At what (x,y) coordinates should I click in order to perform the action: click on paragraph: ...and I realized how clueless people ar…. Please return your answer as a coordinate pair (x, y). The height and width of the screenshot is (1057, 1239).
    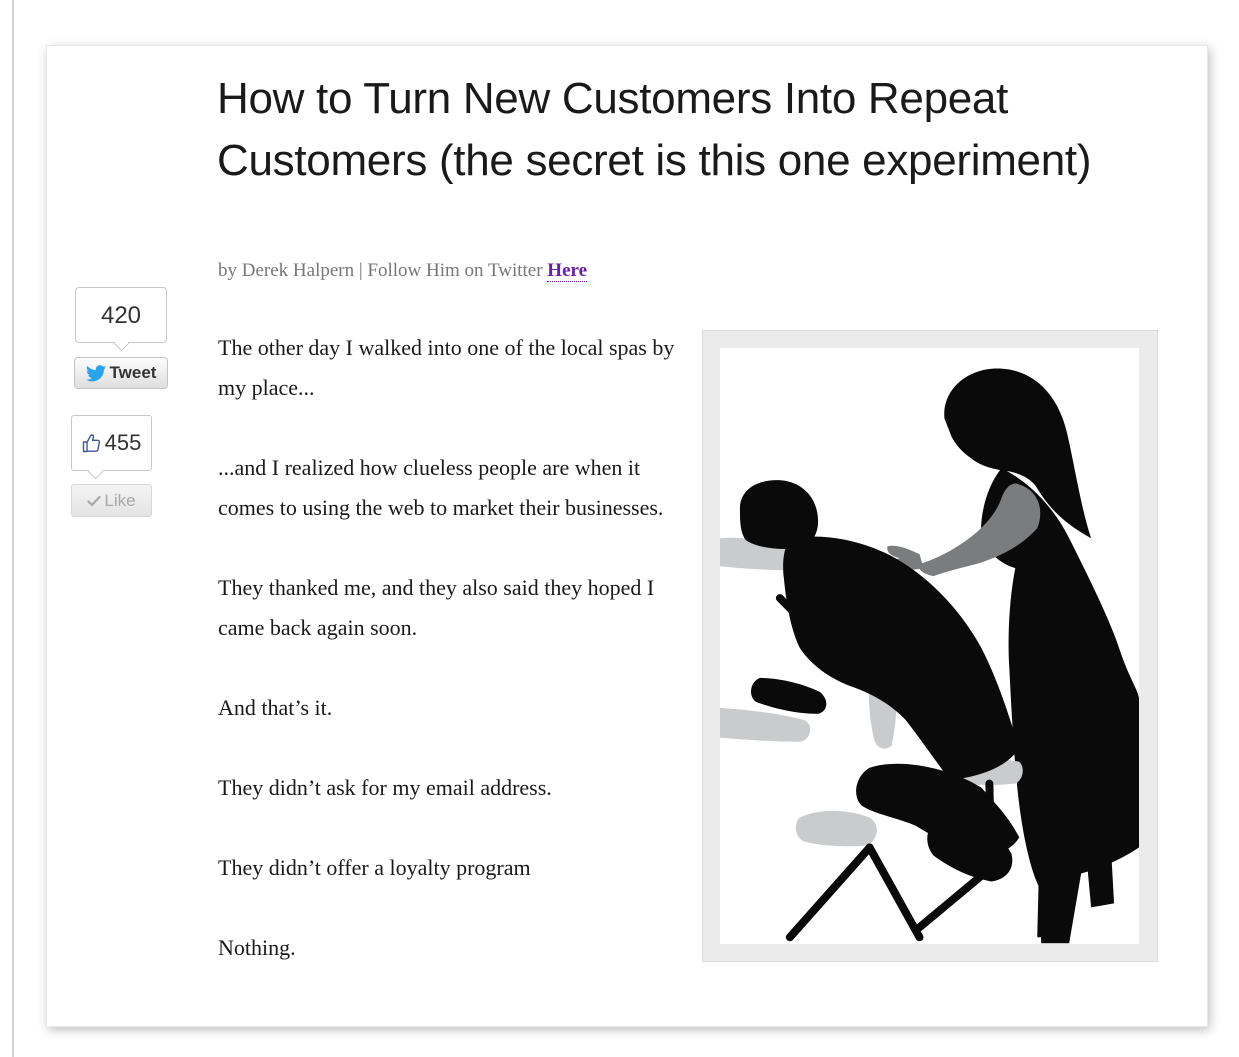
    Looking at the image, I should click on (441, 487).